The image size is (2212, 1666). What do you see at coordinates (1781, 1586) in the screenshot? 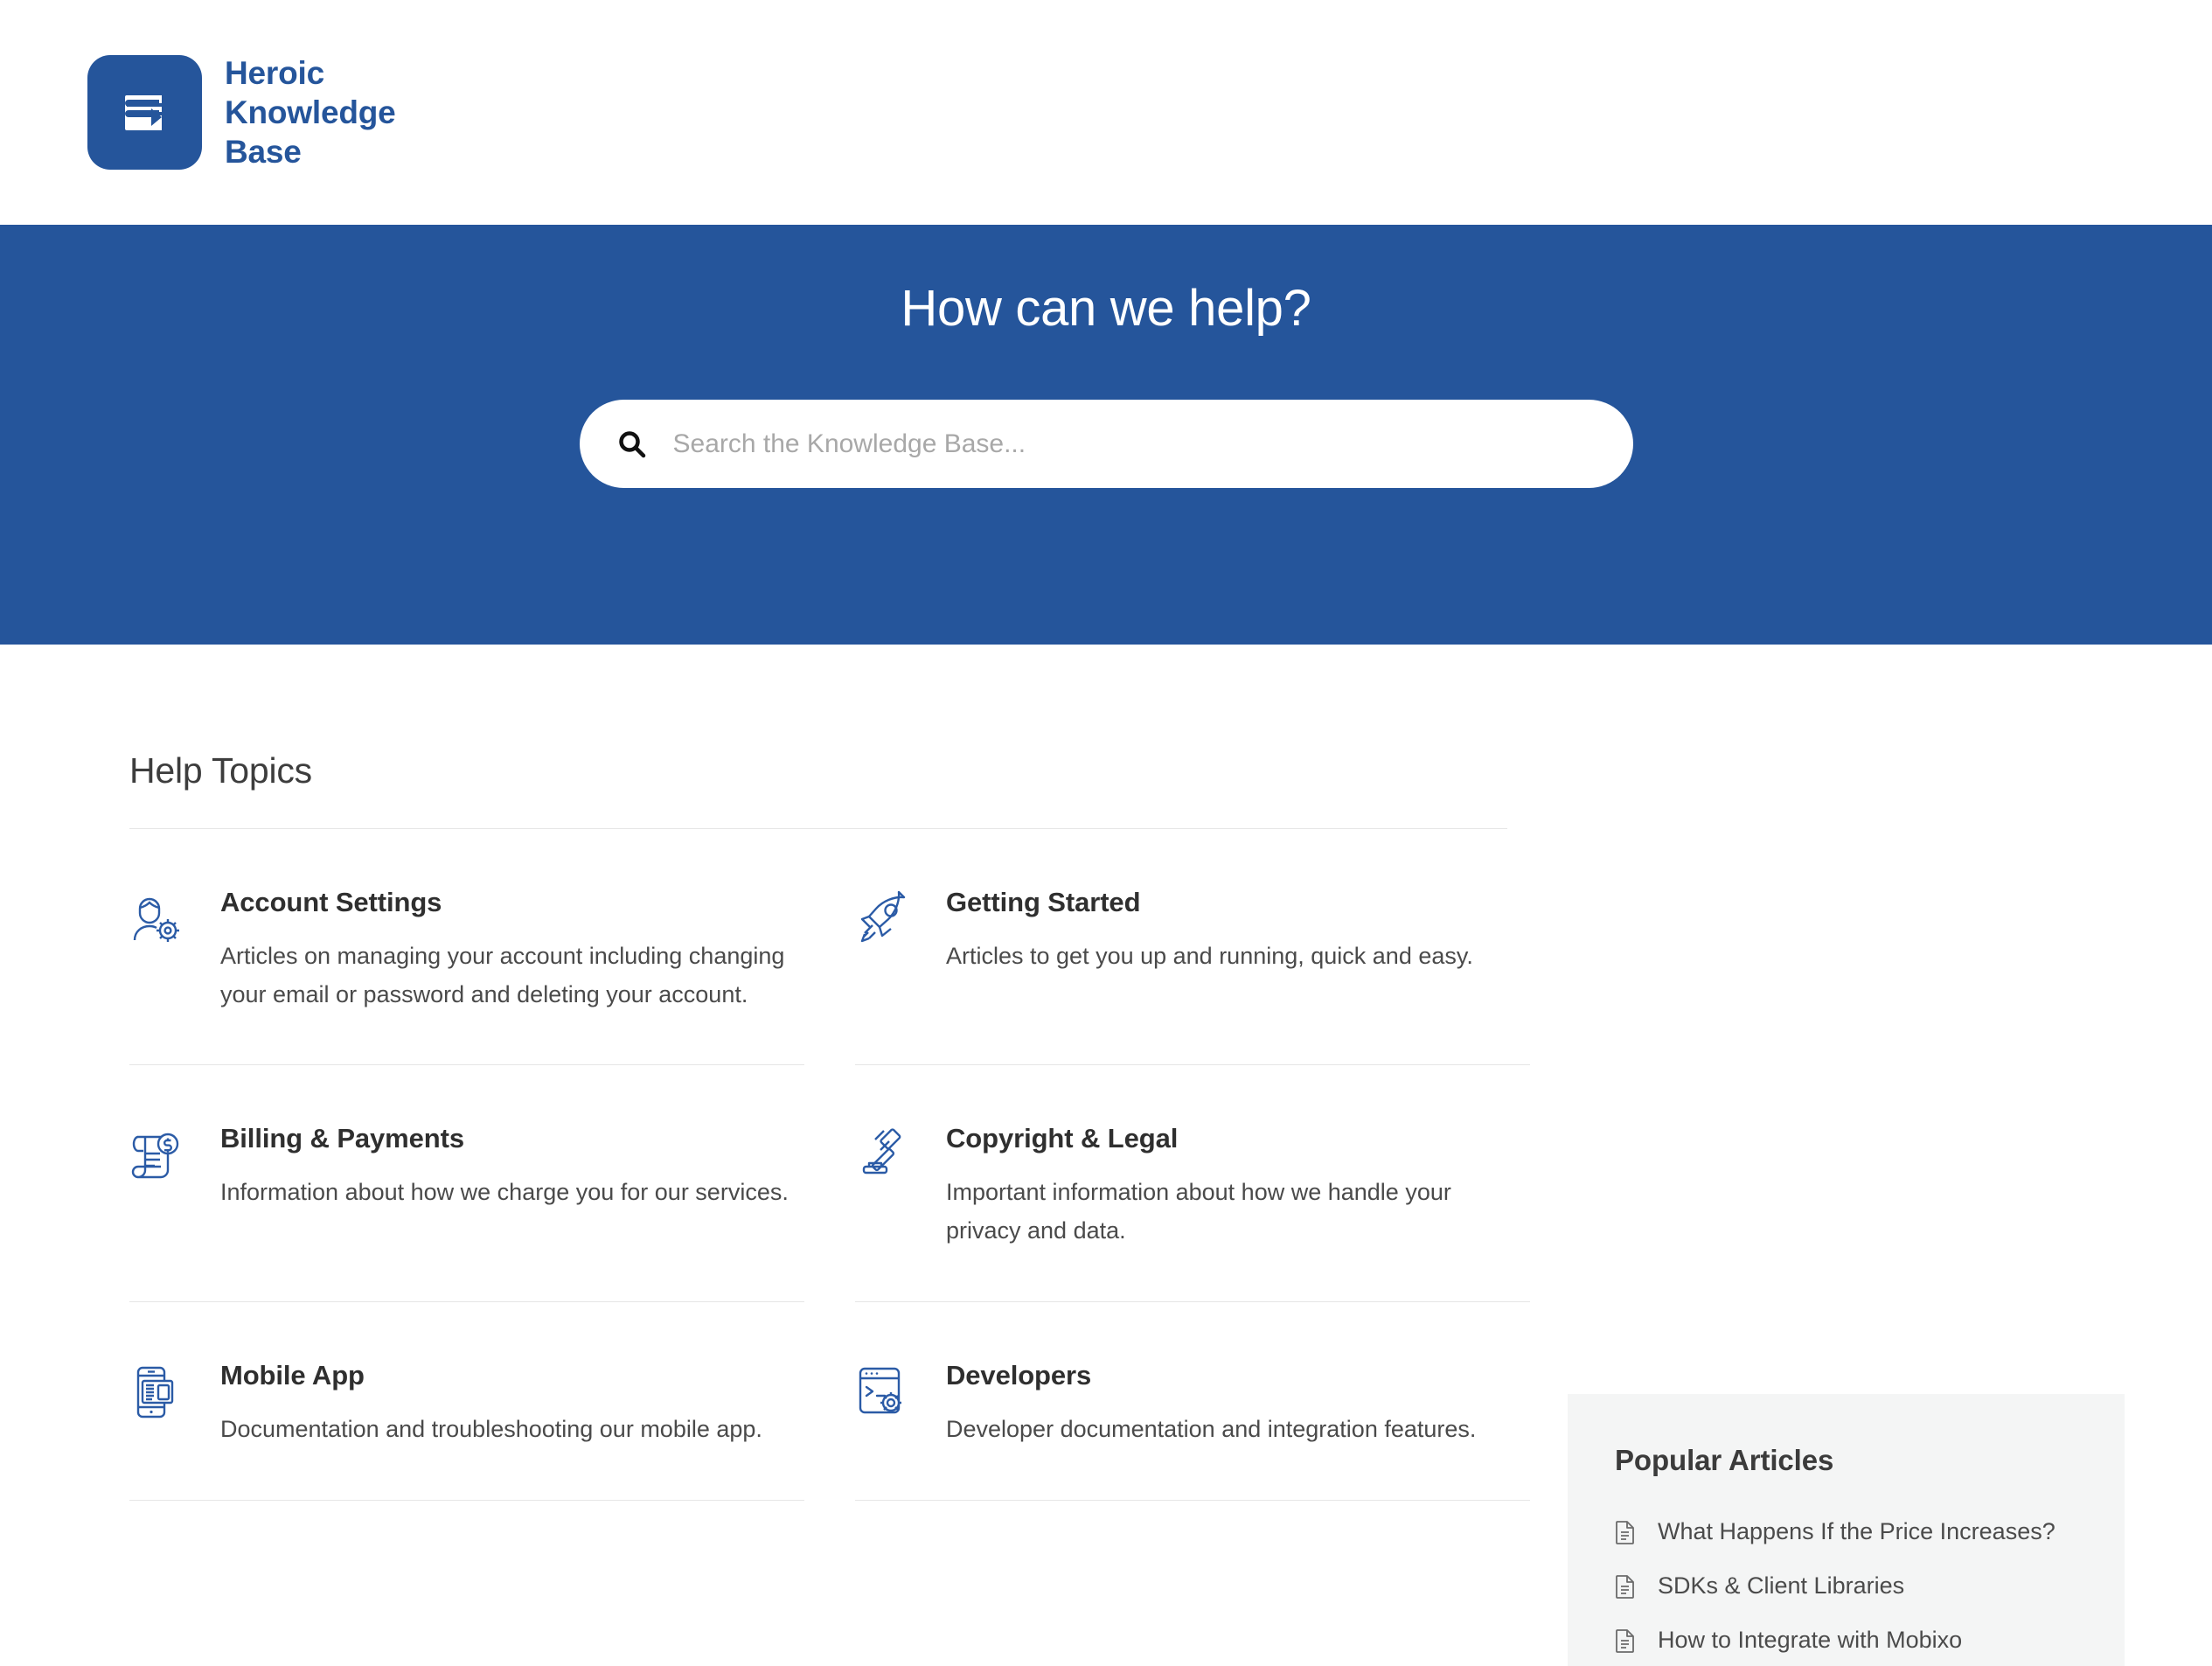
I see `article-label: SDKs & Client Libraries` at bounding box center [1781, 1586].